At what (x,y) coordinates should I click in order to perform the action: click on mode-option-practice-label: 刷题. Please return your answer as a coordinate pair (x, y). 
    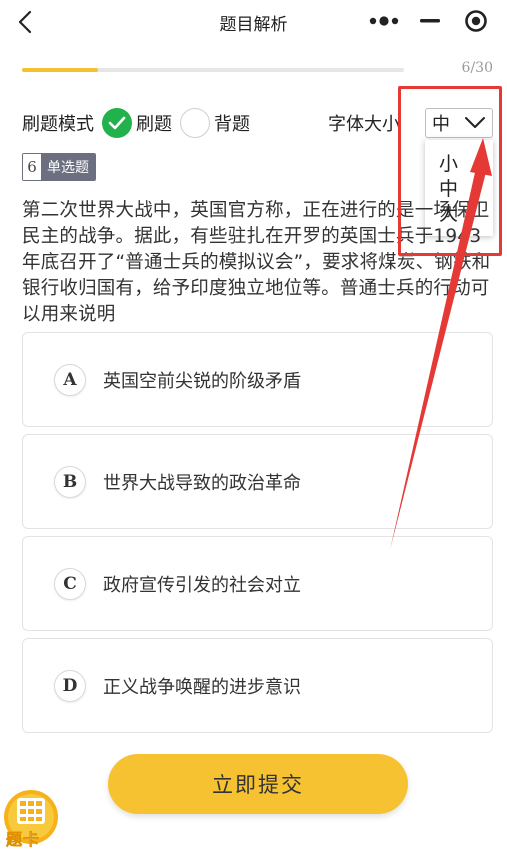
    Looking at the image, I should click on (154, 123).